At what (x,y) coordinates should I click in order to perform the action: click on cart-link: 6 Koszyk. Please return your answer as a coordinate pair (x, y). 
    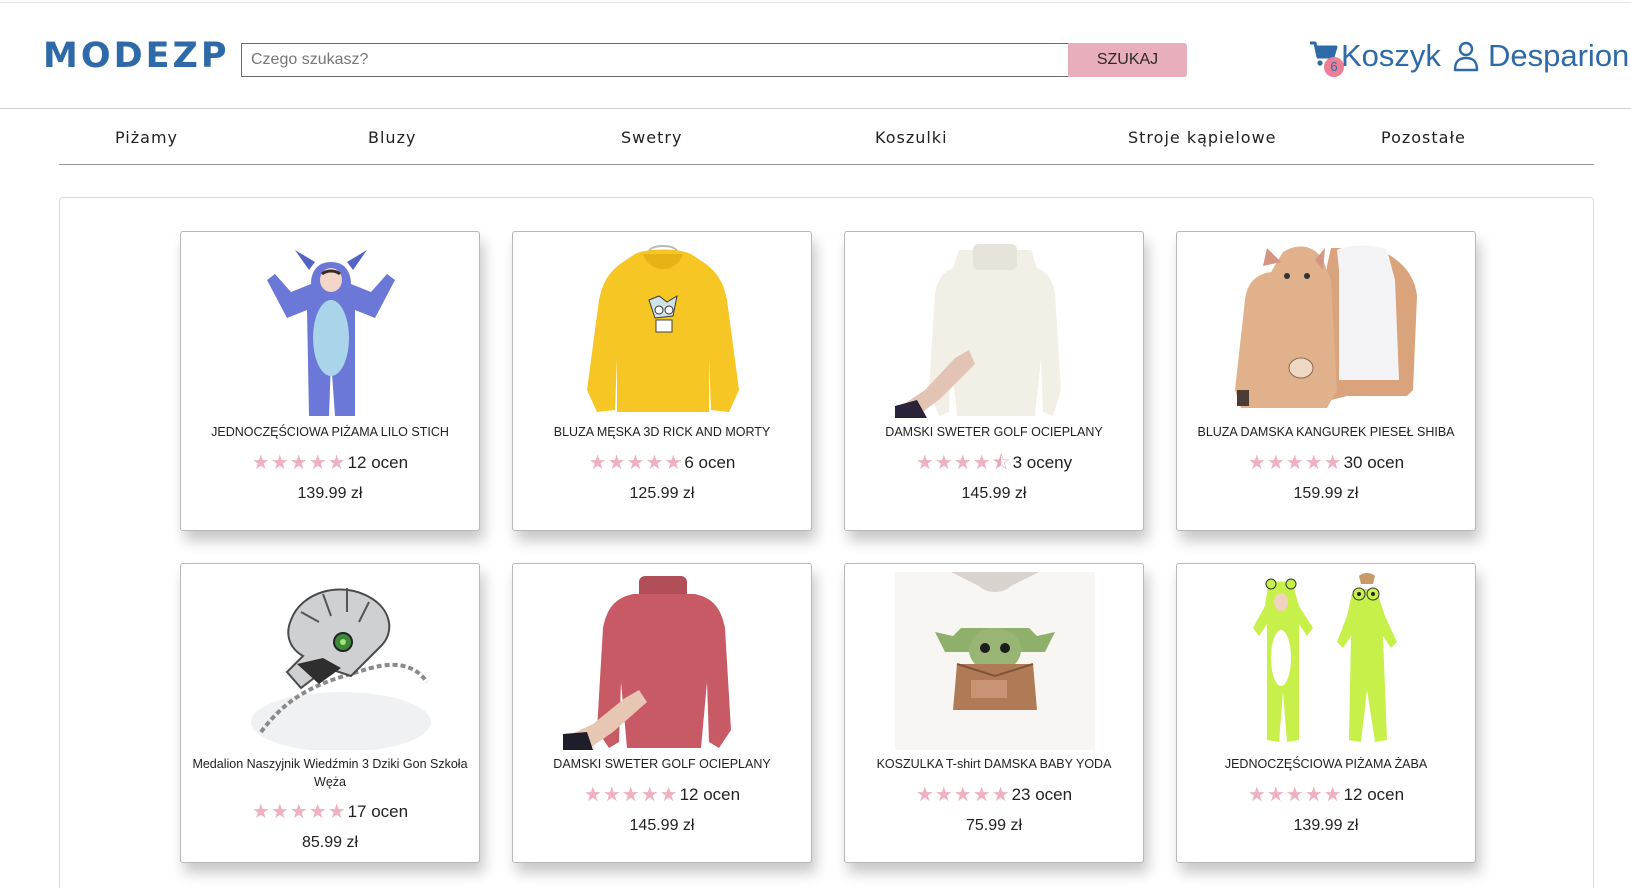
    Looking at the image, I should click on (1375, 57).